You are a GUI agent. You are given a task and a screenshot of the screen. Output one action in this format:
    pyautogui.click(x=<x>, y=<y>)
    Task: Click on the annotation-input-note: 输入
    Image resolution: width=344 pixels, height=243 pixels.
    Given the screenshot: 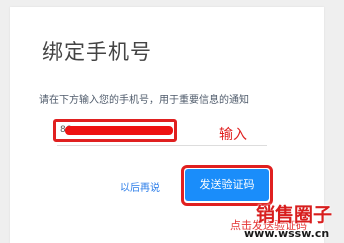 What is the action you would take?
    pyautogui.click(x=233, y=135)
    